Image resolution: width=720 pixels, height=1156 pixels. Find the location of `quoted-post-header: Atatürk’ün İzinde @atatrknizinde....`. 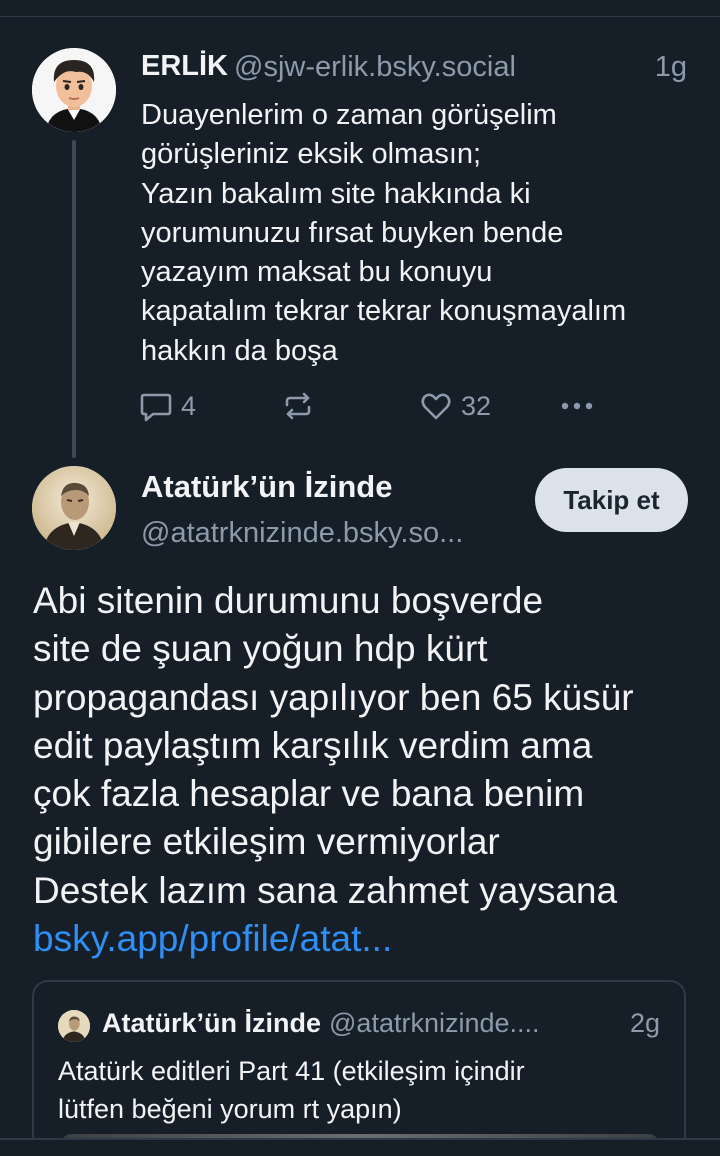

quoted-post-header: Atatürk’ün İzinde @atatrknizinde.... is located at coordinates (321, 1023).